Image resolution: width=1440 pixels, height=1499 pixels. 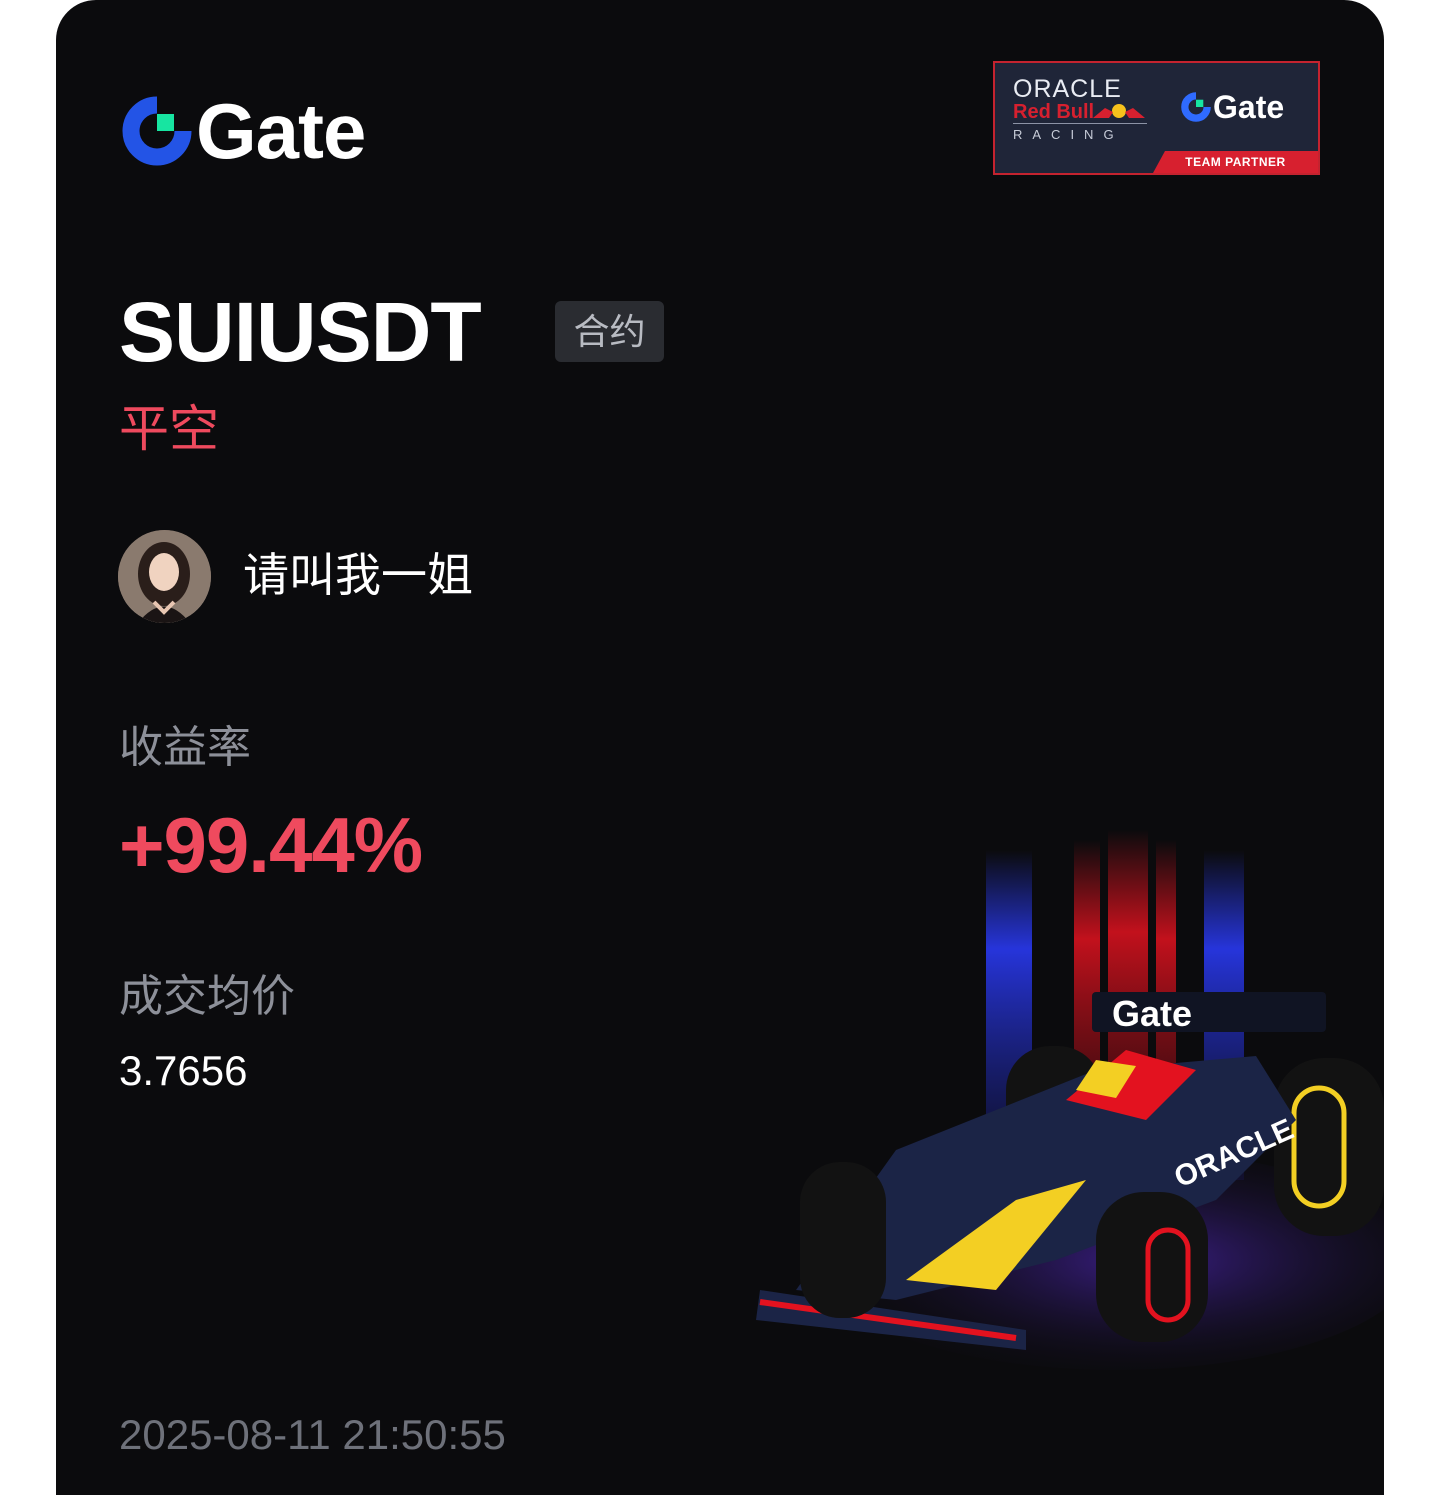 What do you see at coordinates (271, 845) in the screenshot?
I see `ror-value: +99.44%` at bounding box center [271, 845].